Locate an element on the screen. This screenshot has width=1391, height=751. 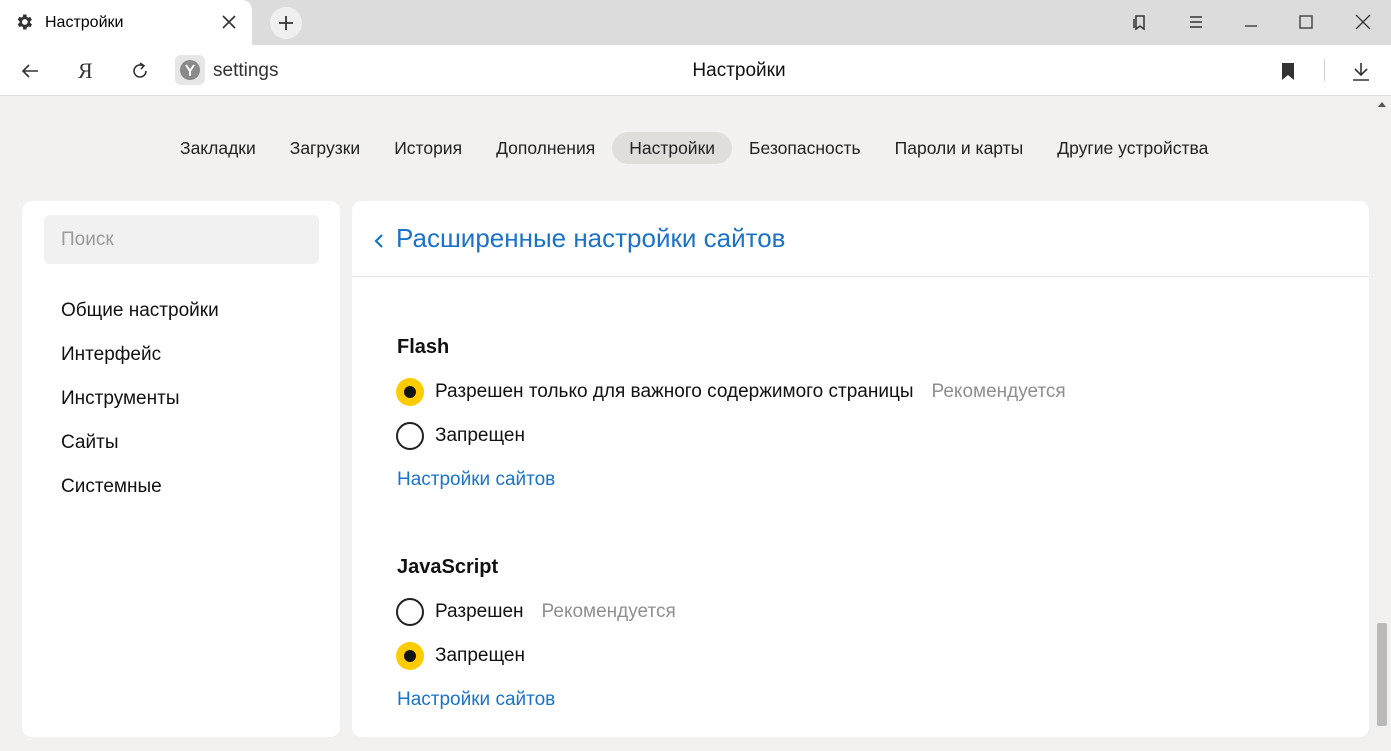
minimize-icon is located at coordinates (1251, 22).